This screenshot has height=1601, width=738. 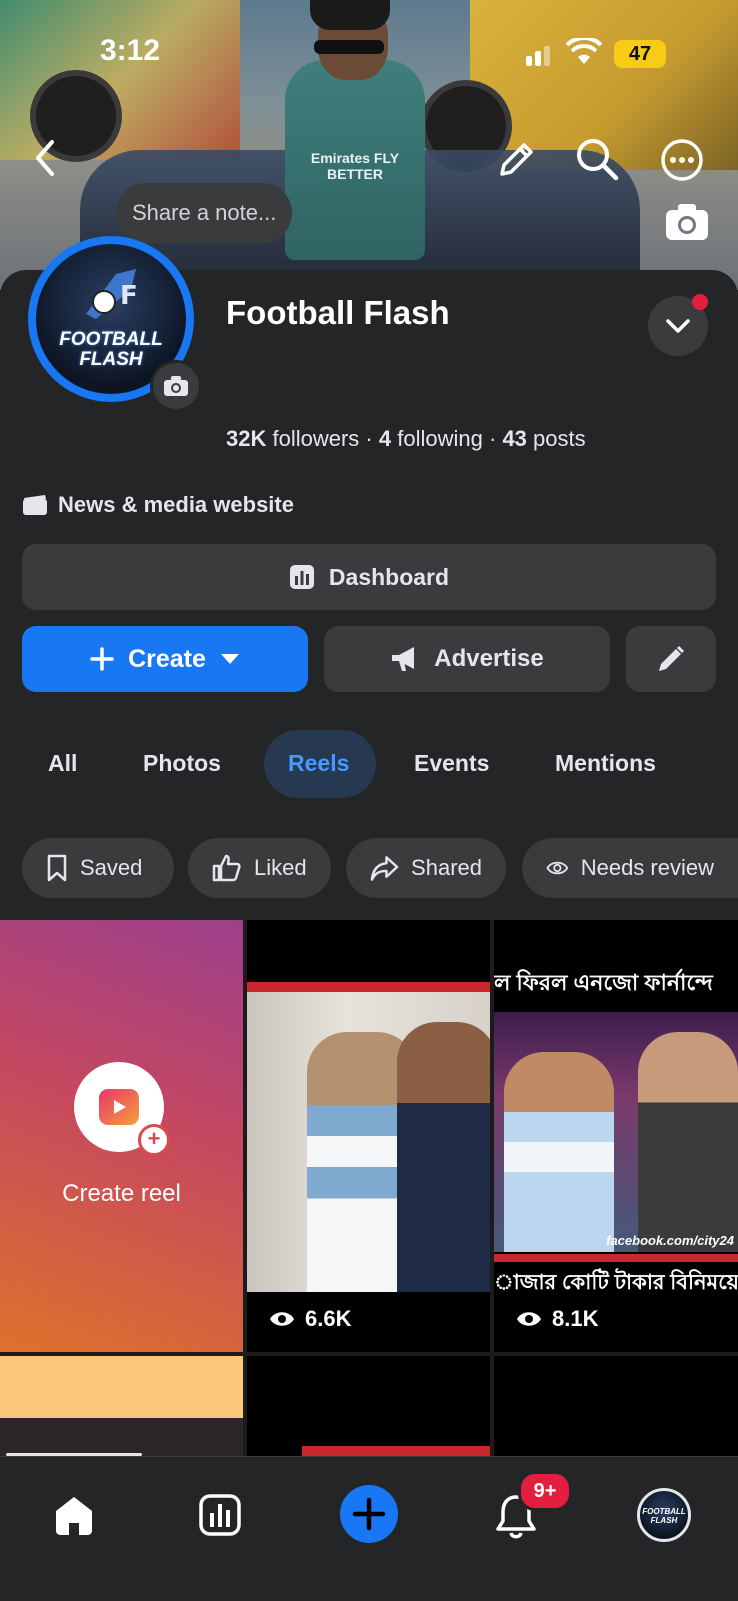 What do you see at coordinates (559, 1152) in the screenshot?
I see `reel-player-figure` at bounding box center [559, 1152].